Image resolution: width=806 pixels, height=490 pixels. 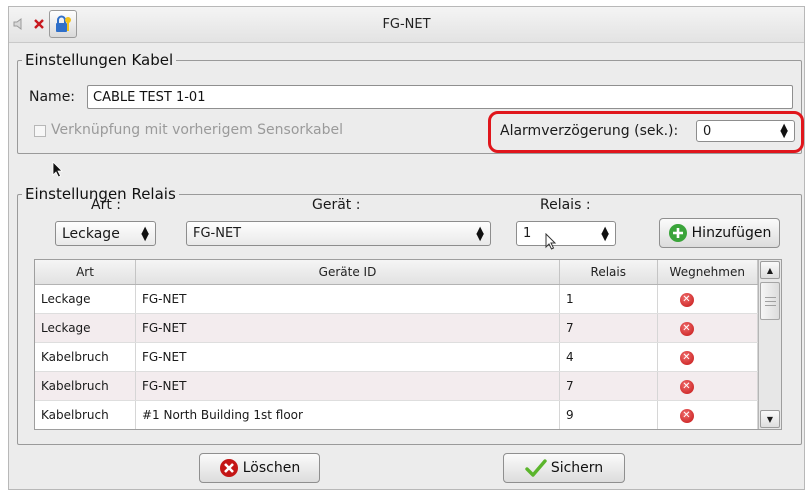 I want to click on save-button: Sichern, so click(x=564, y=468).